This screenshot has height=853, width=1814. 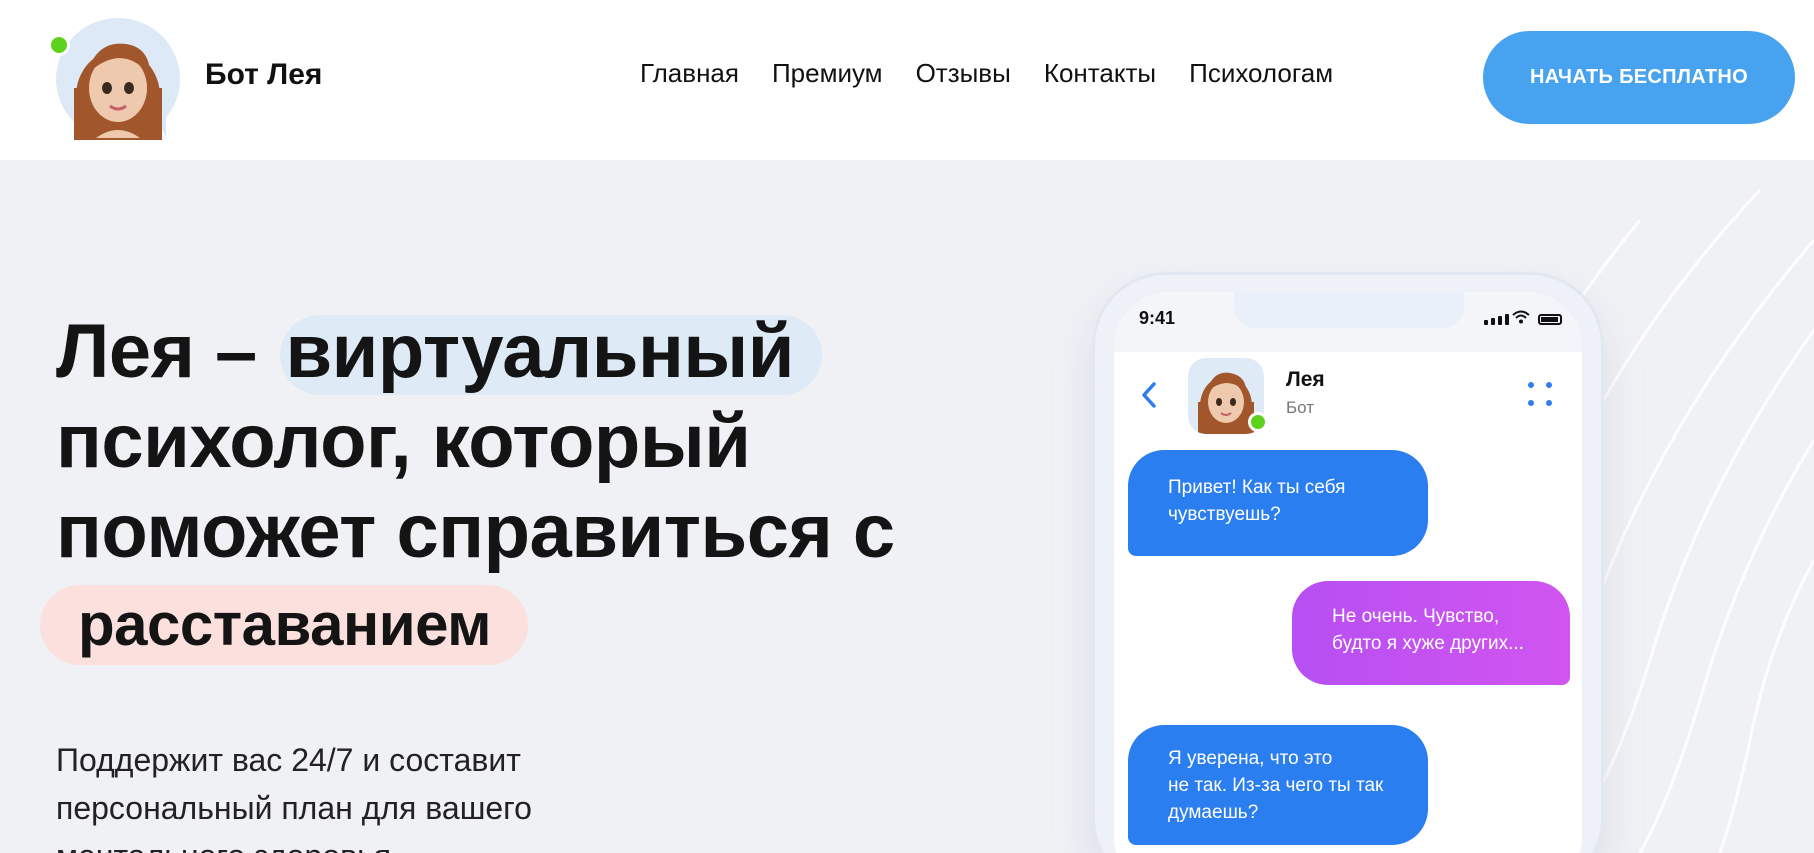 I want to click on message-line: Не очень. Чувство,, so click(x=1416, y=616).